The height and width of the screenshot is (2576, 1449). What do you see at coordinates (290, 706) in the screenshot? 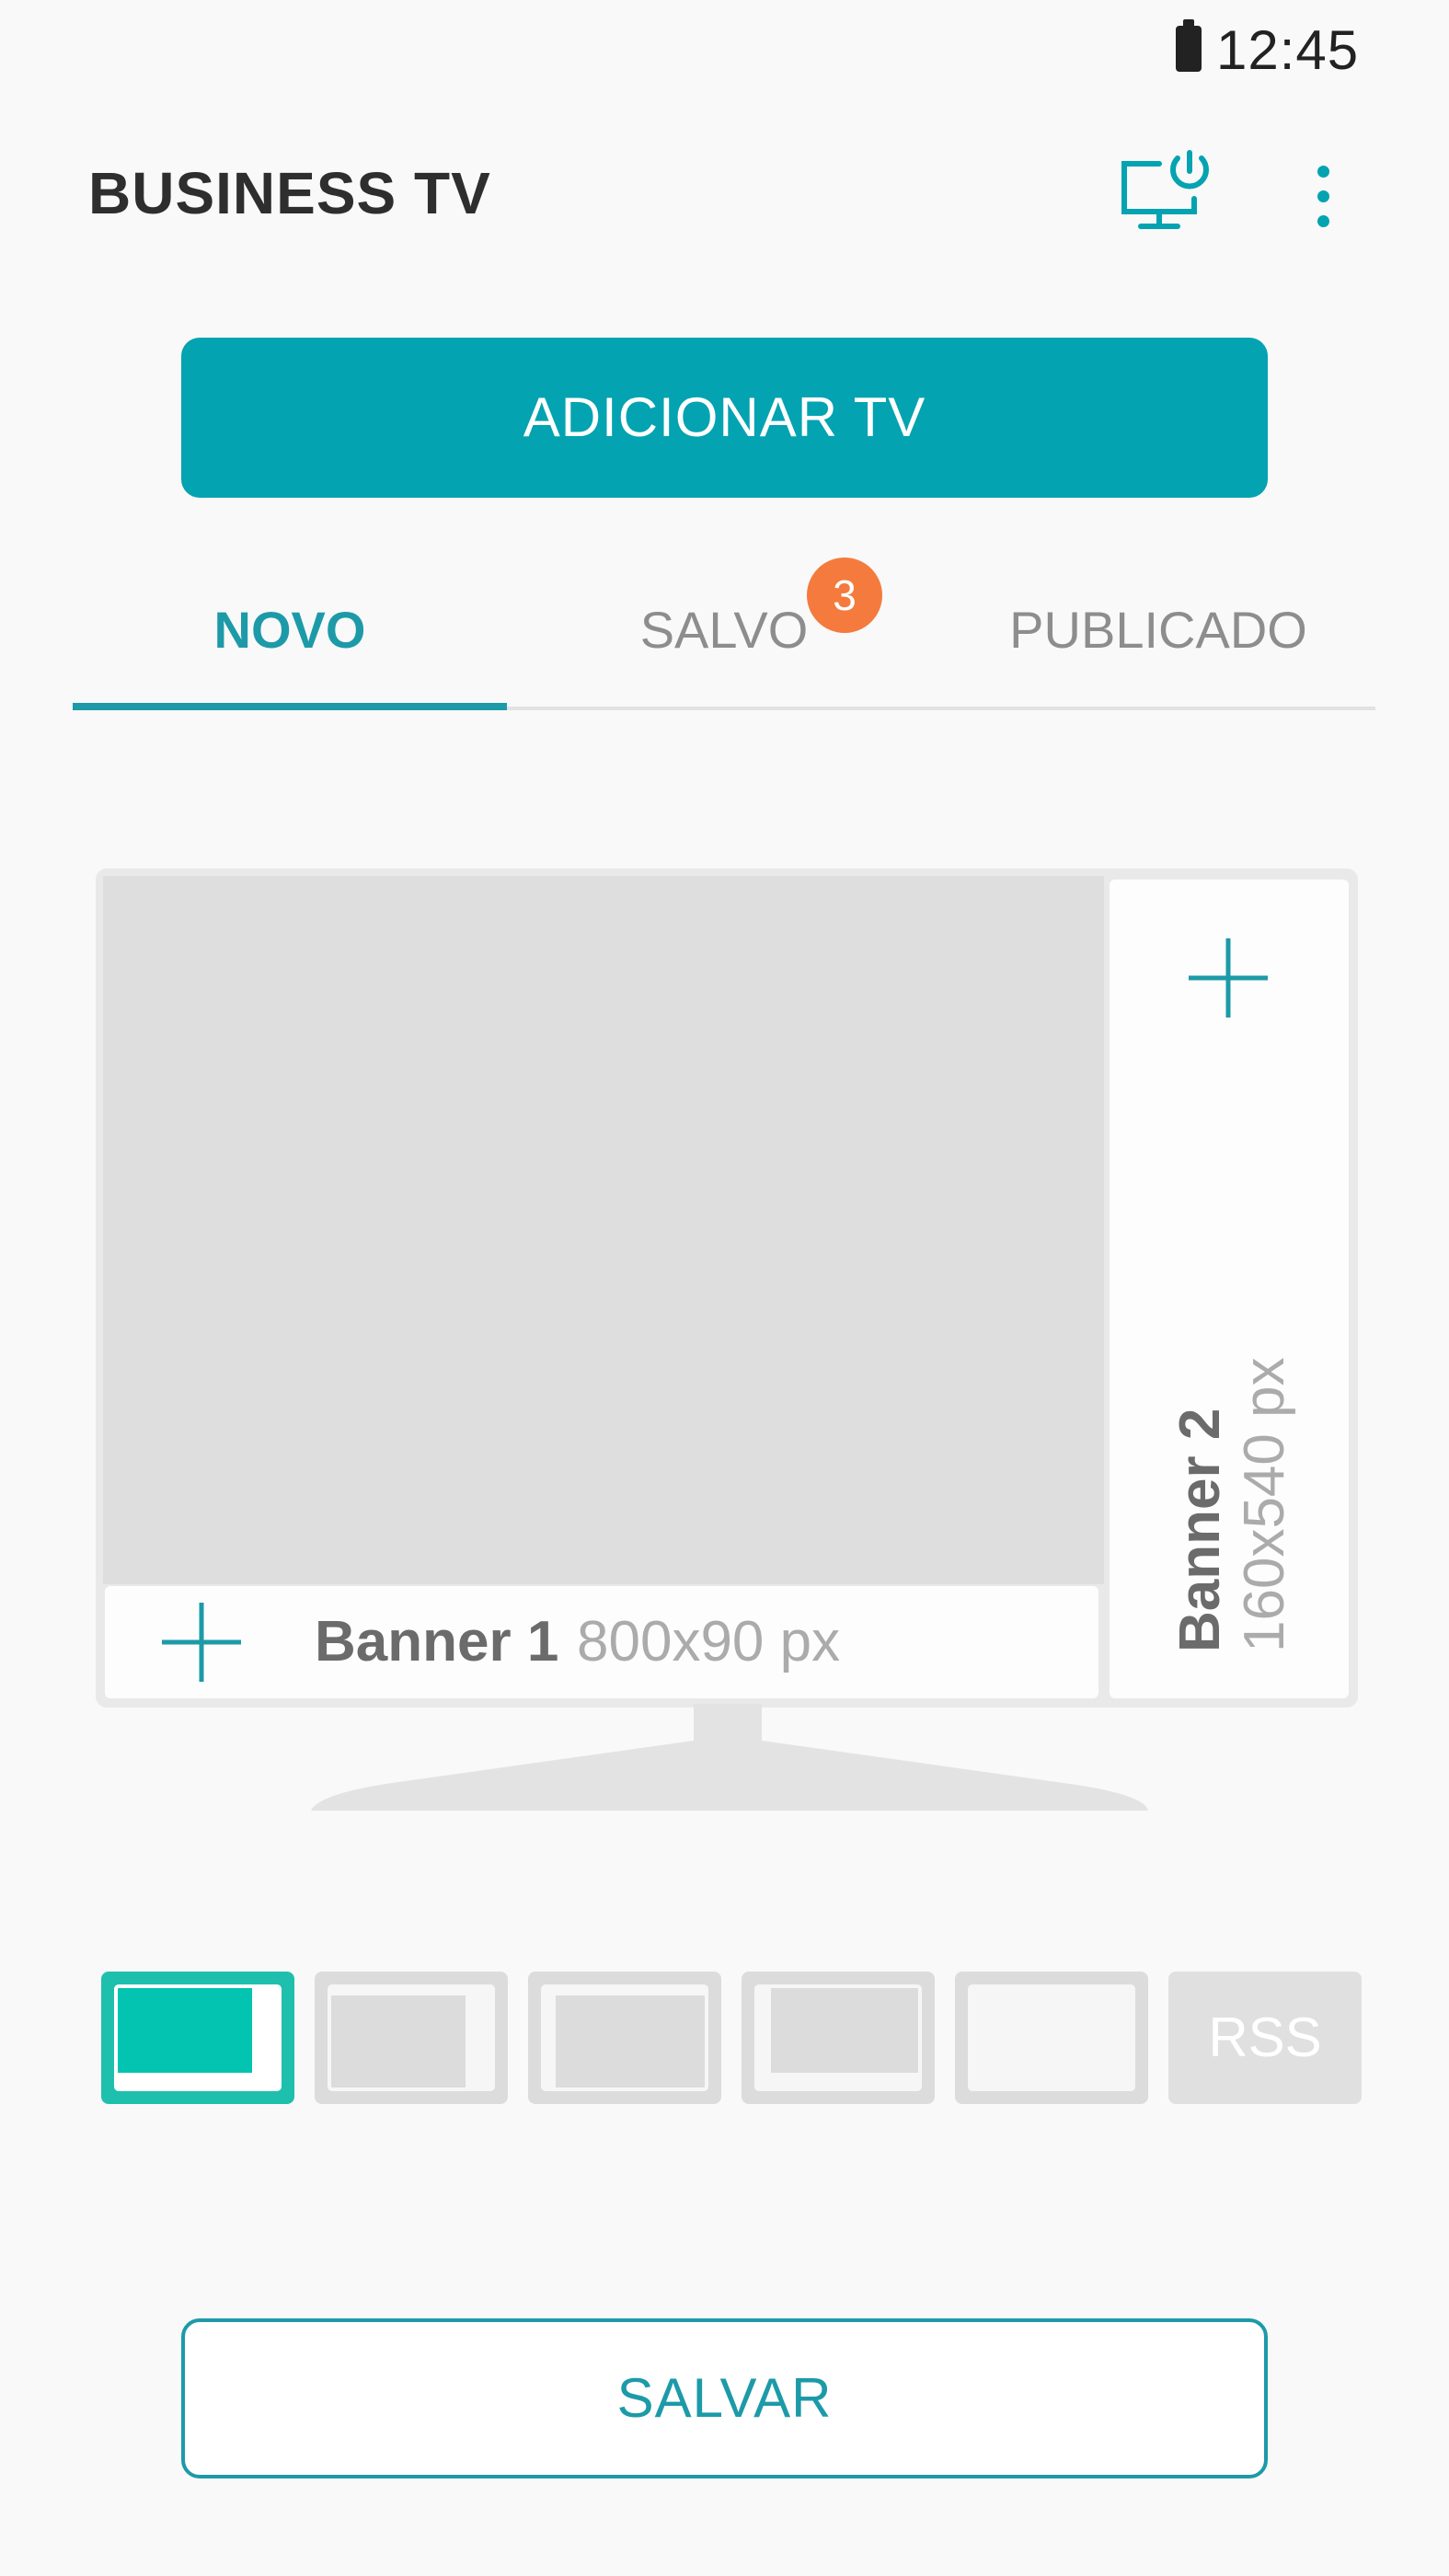
I see `tab-active-indicator` at bounding box center [290, 706].